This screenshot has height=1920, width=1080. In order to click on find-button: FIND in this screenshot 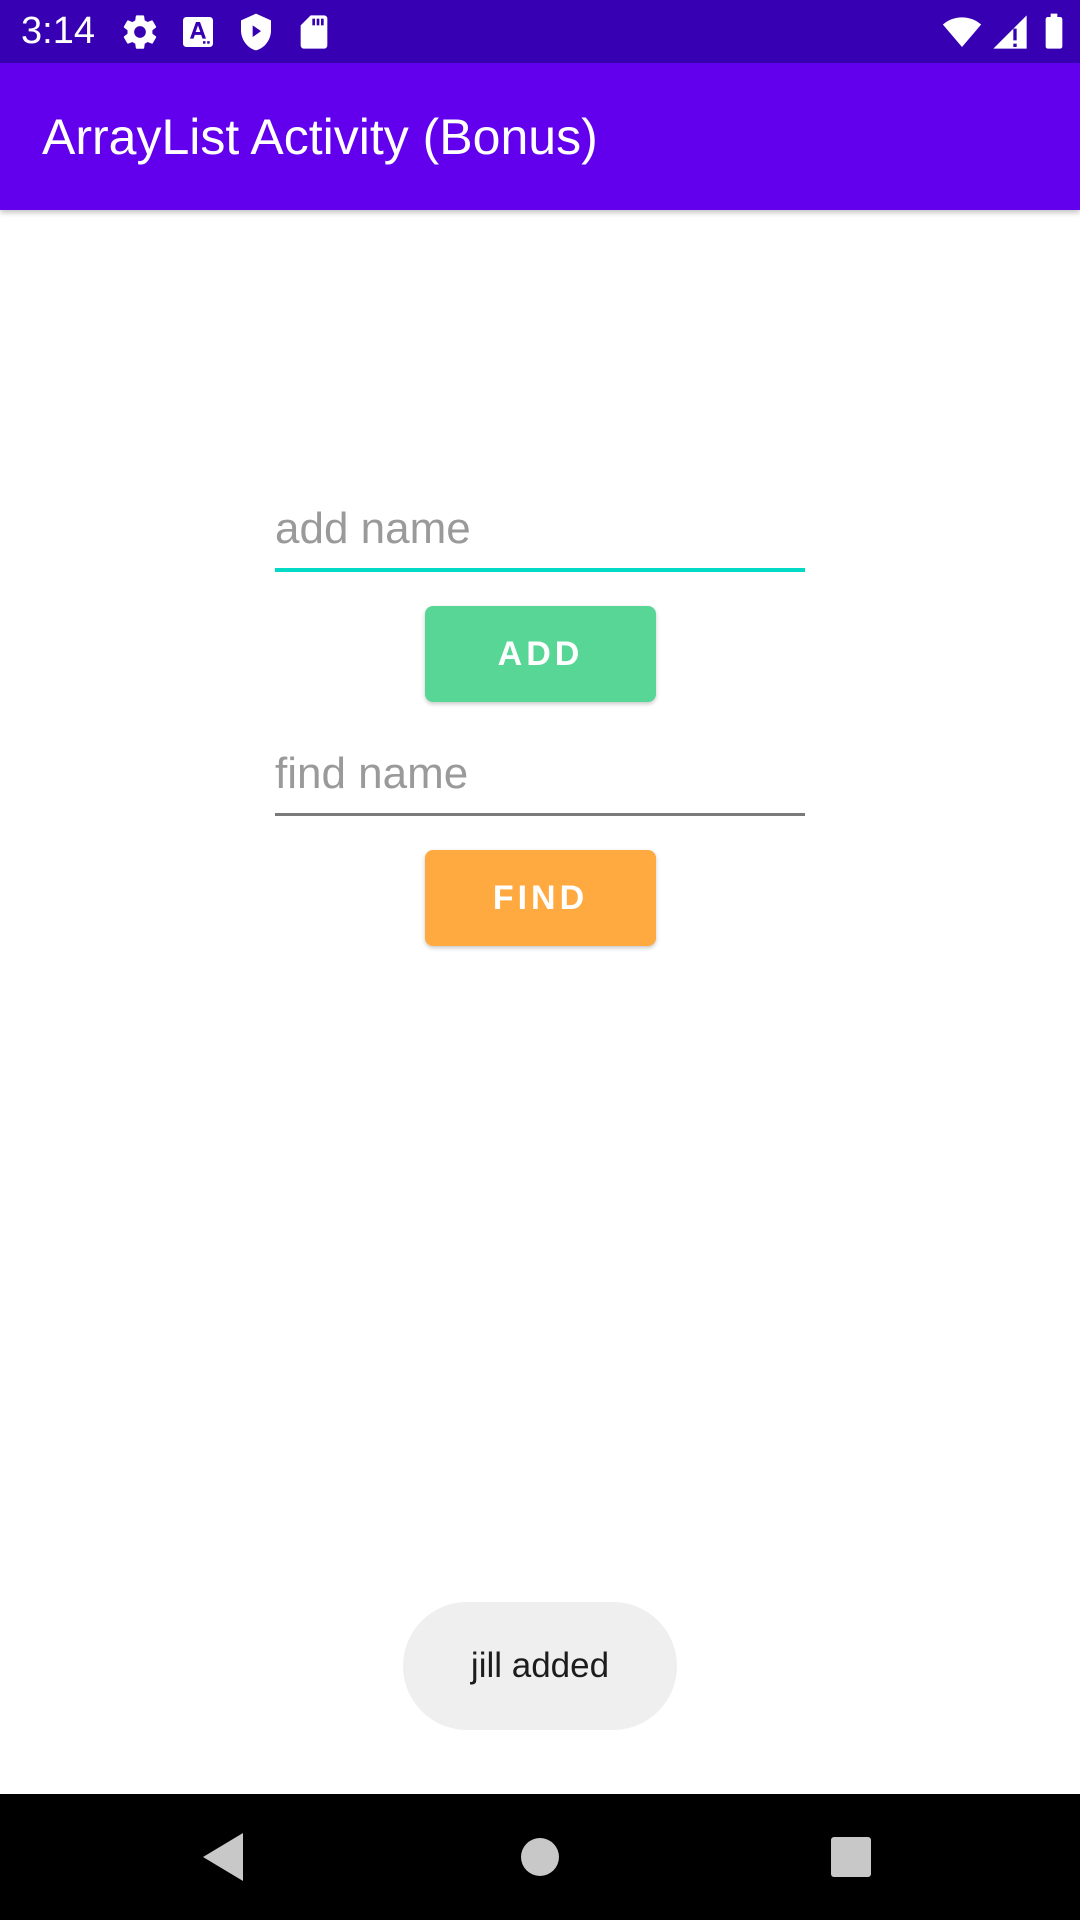, I will do `click(540, 898)`.